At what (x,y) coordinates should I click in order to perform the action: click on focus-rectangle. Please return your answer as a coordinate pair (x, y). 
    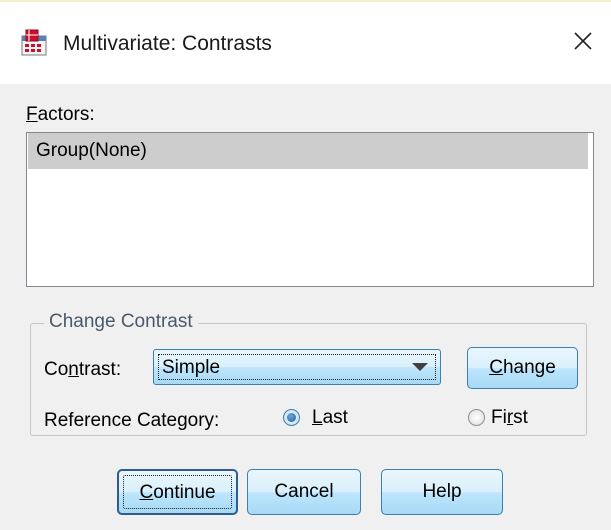
    Looking at the image, I should click on (177, 492).